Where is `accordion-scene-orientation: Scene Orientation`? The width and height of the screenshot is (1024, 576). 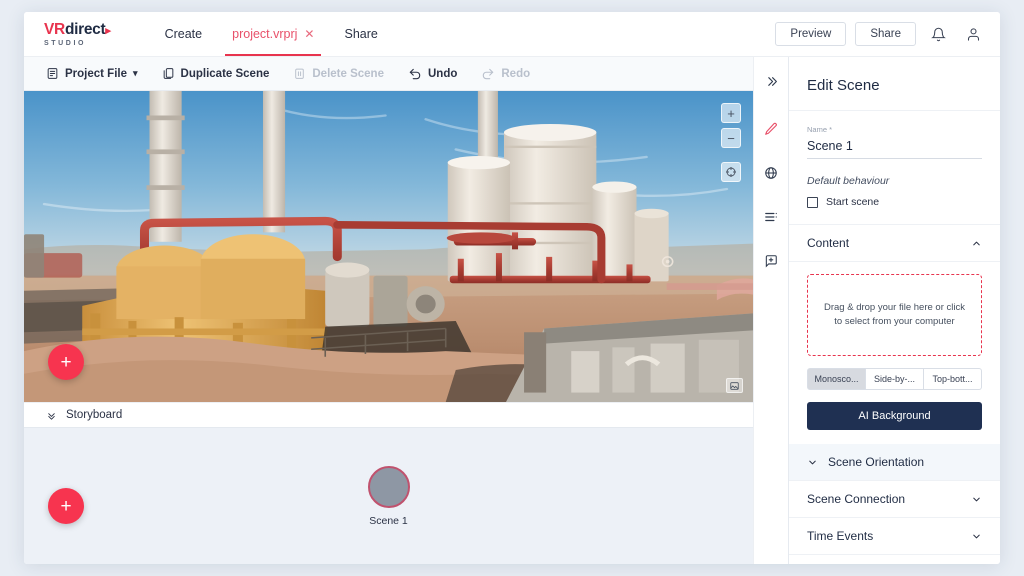 accordion-scene-orientation: Scene Orientation is located at coordinates (894, 462).